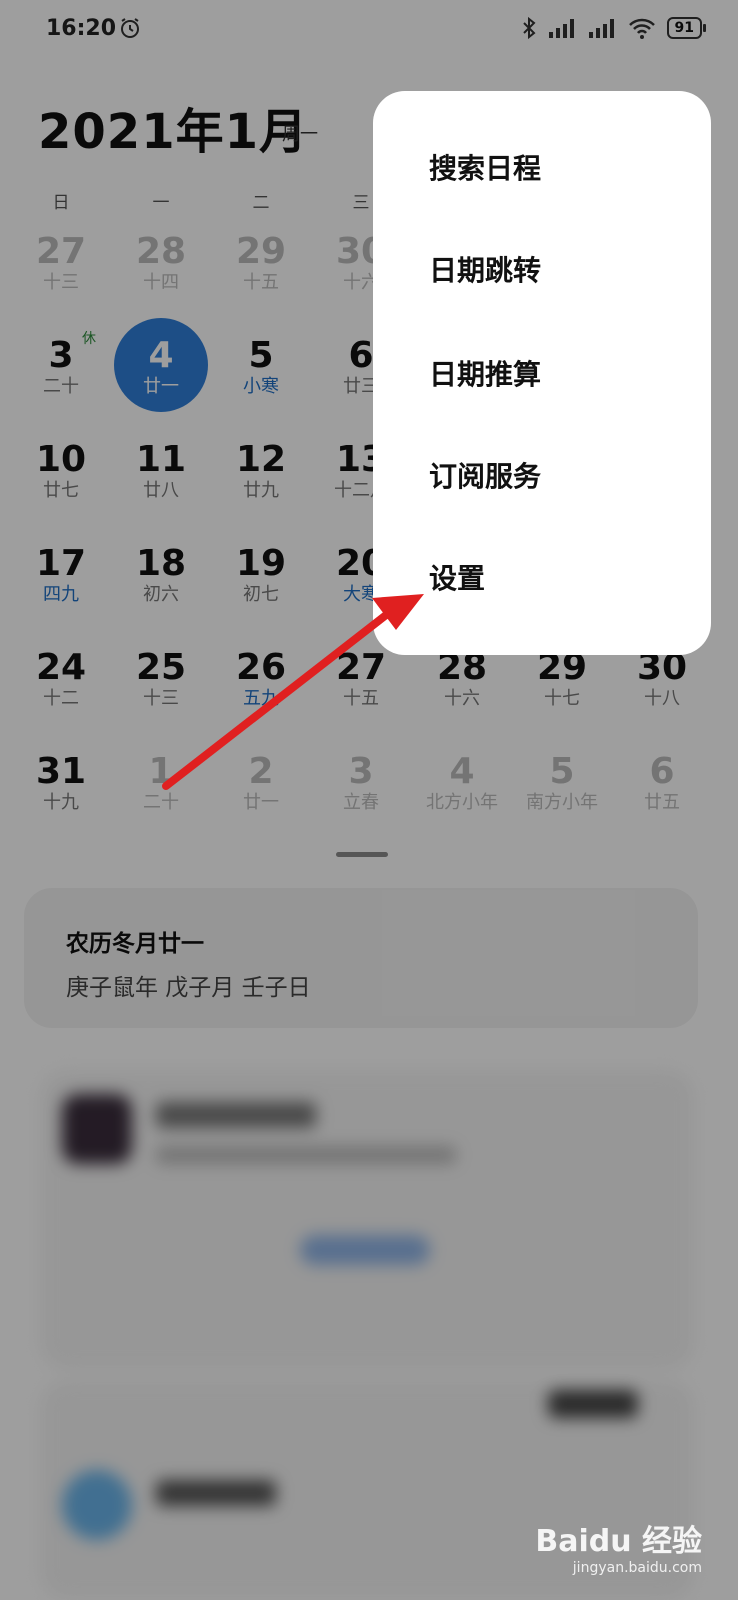  I want to click on menu-item-date-calc: 日期推算, so click(485, 373).